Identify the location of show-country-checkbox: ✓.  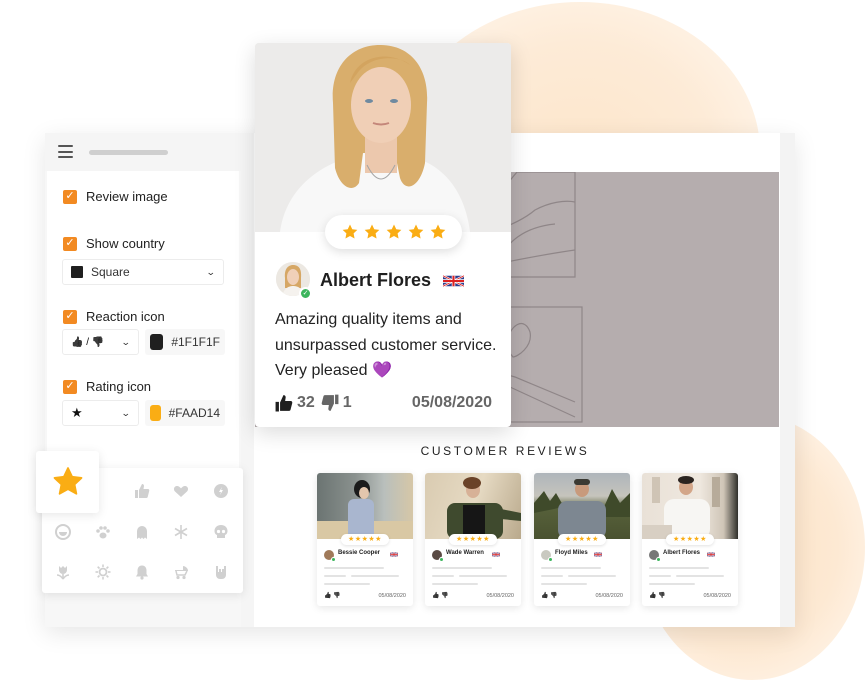
(70, 243).